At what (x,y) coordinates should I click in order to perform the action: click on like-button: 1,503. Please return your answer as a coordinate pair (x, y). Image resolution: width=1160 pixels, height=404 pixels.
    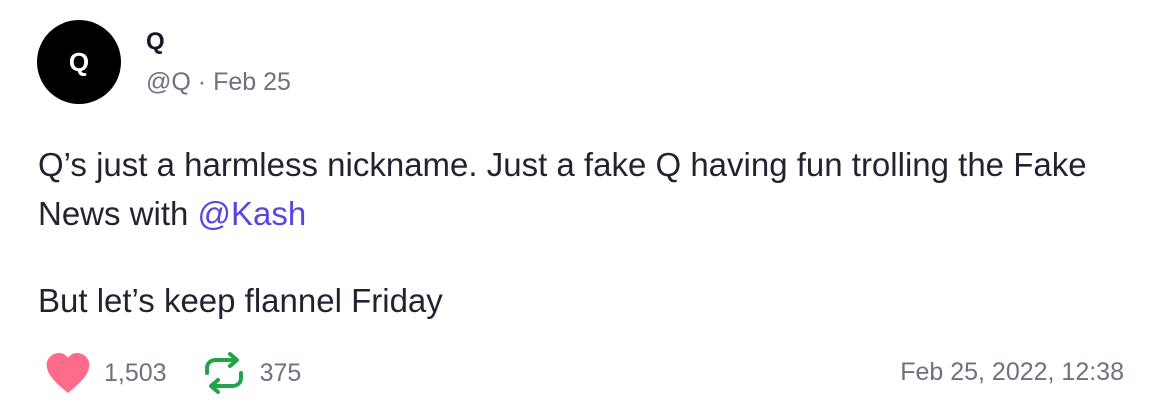
    Looking at the image, I should click on (105, 373).